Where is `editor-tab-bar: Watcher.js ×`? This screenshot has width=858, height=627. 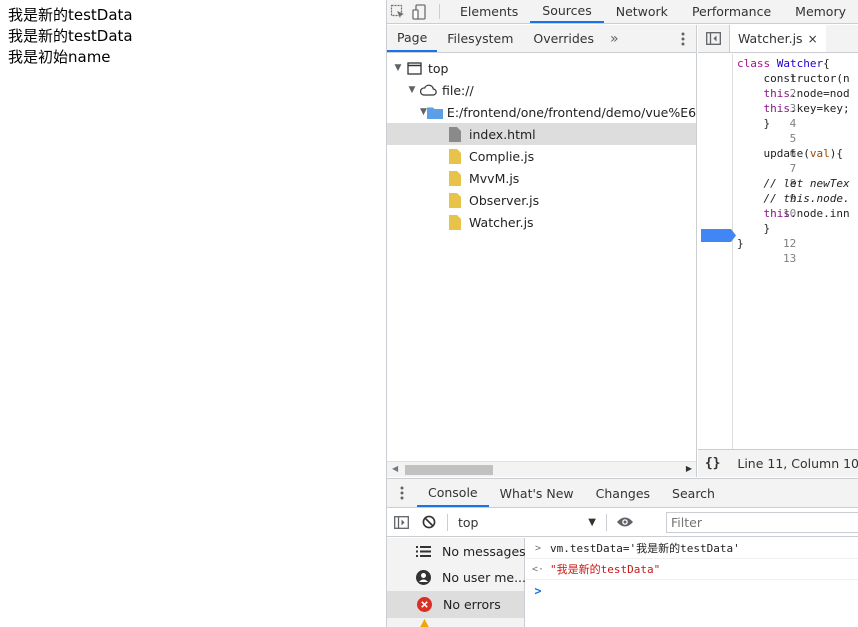
editor-tab-bar: Watcher.js × is located at coordinates (778, 39).